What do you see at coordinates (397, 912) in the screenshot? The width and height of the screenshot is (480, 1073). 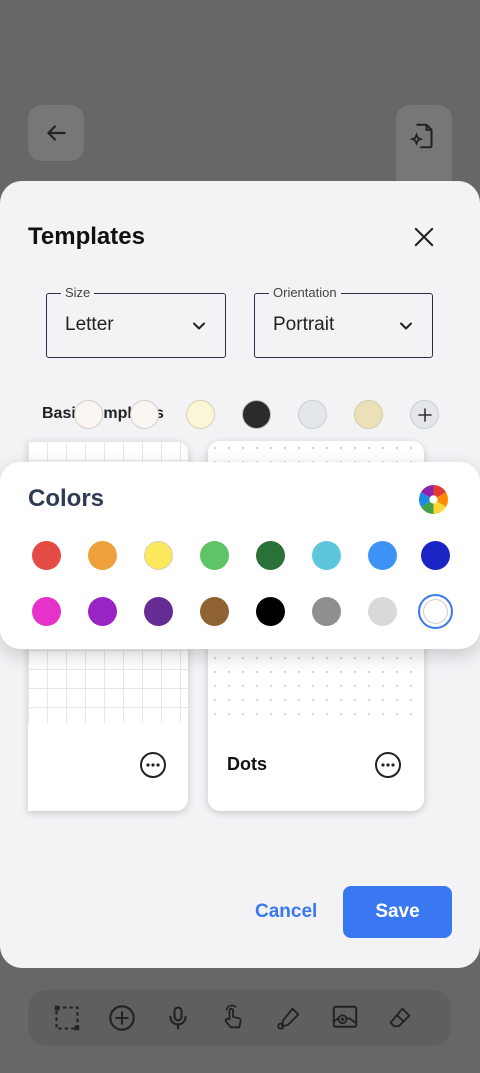 I see `save-button: Save` at bounding box center [397, 912].